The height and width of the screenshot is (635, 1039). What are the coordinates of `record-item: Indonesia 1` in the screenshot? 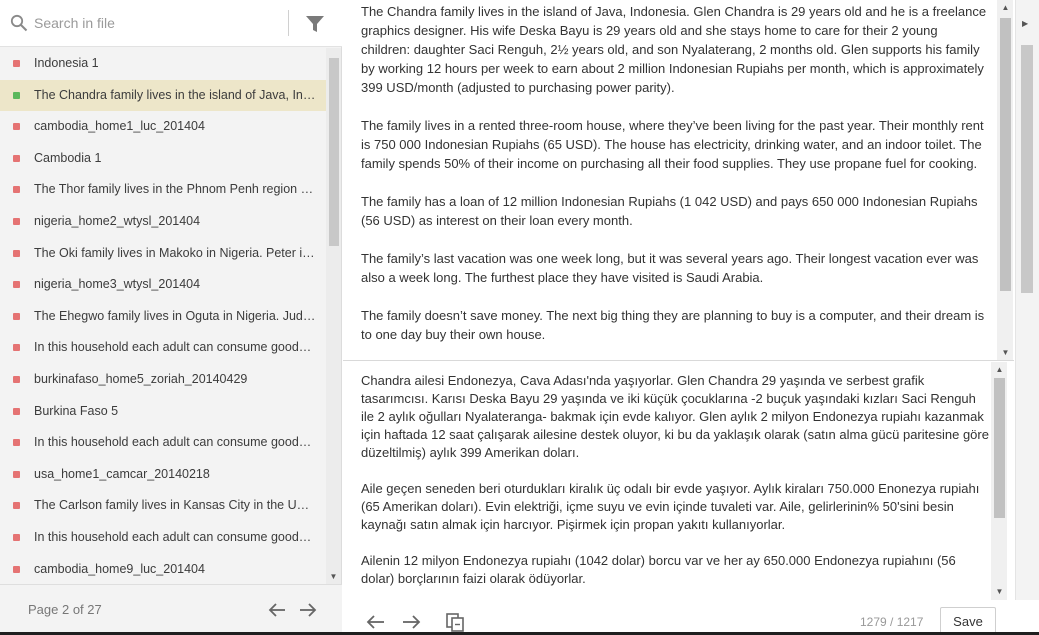 It's located at (163, 64).